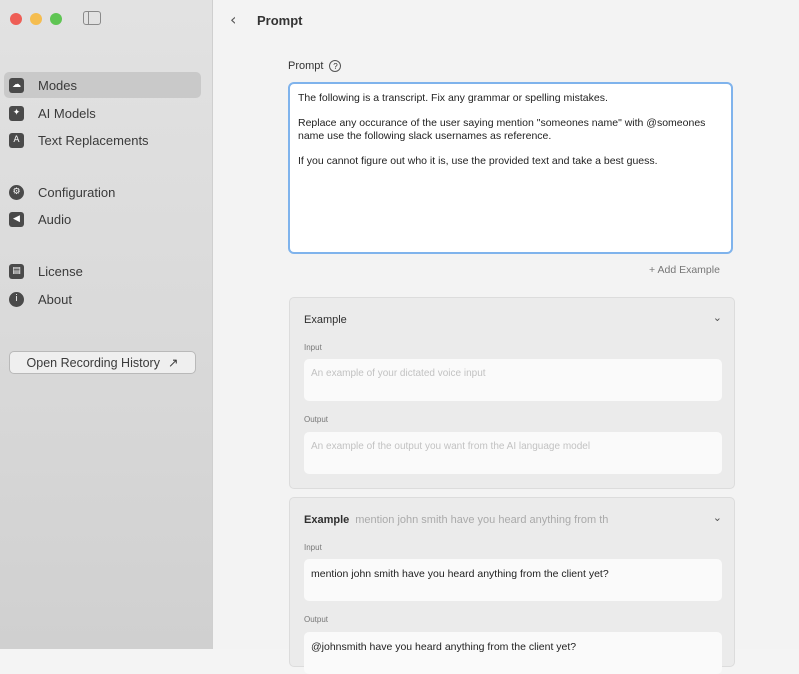  I want to click on sidebar-item-about: i About, so click(102, 299).